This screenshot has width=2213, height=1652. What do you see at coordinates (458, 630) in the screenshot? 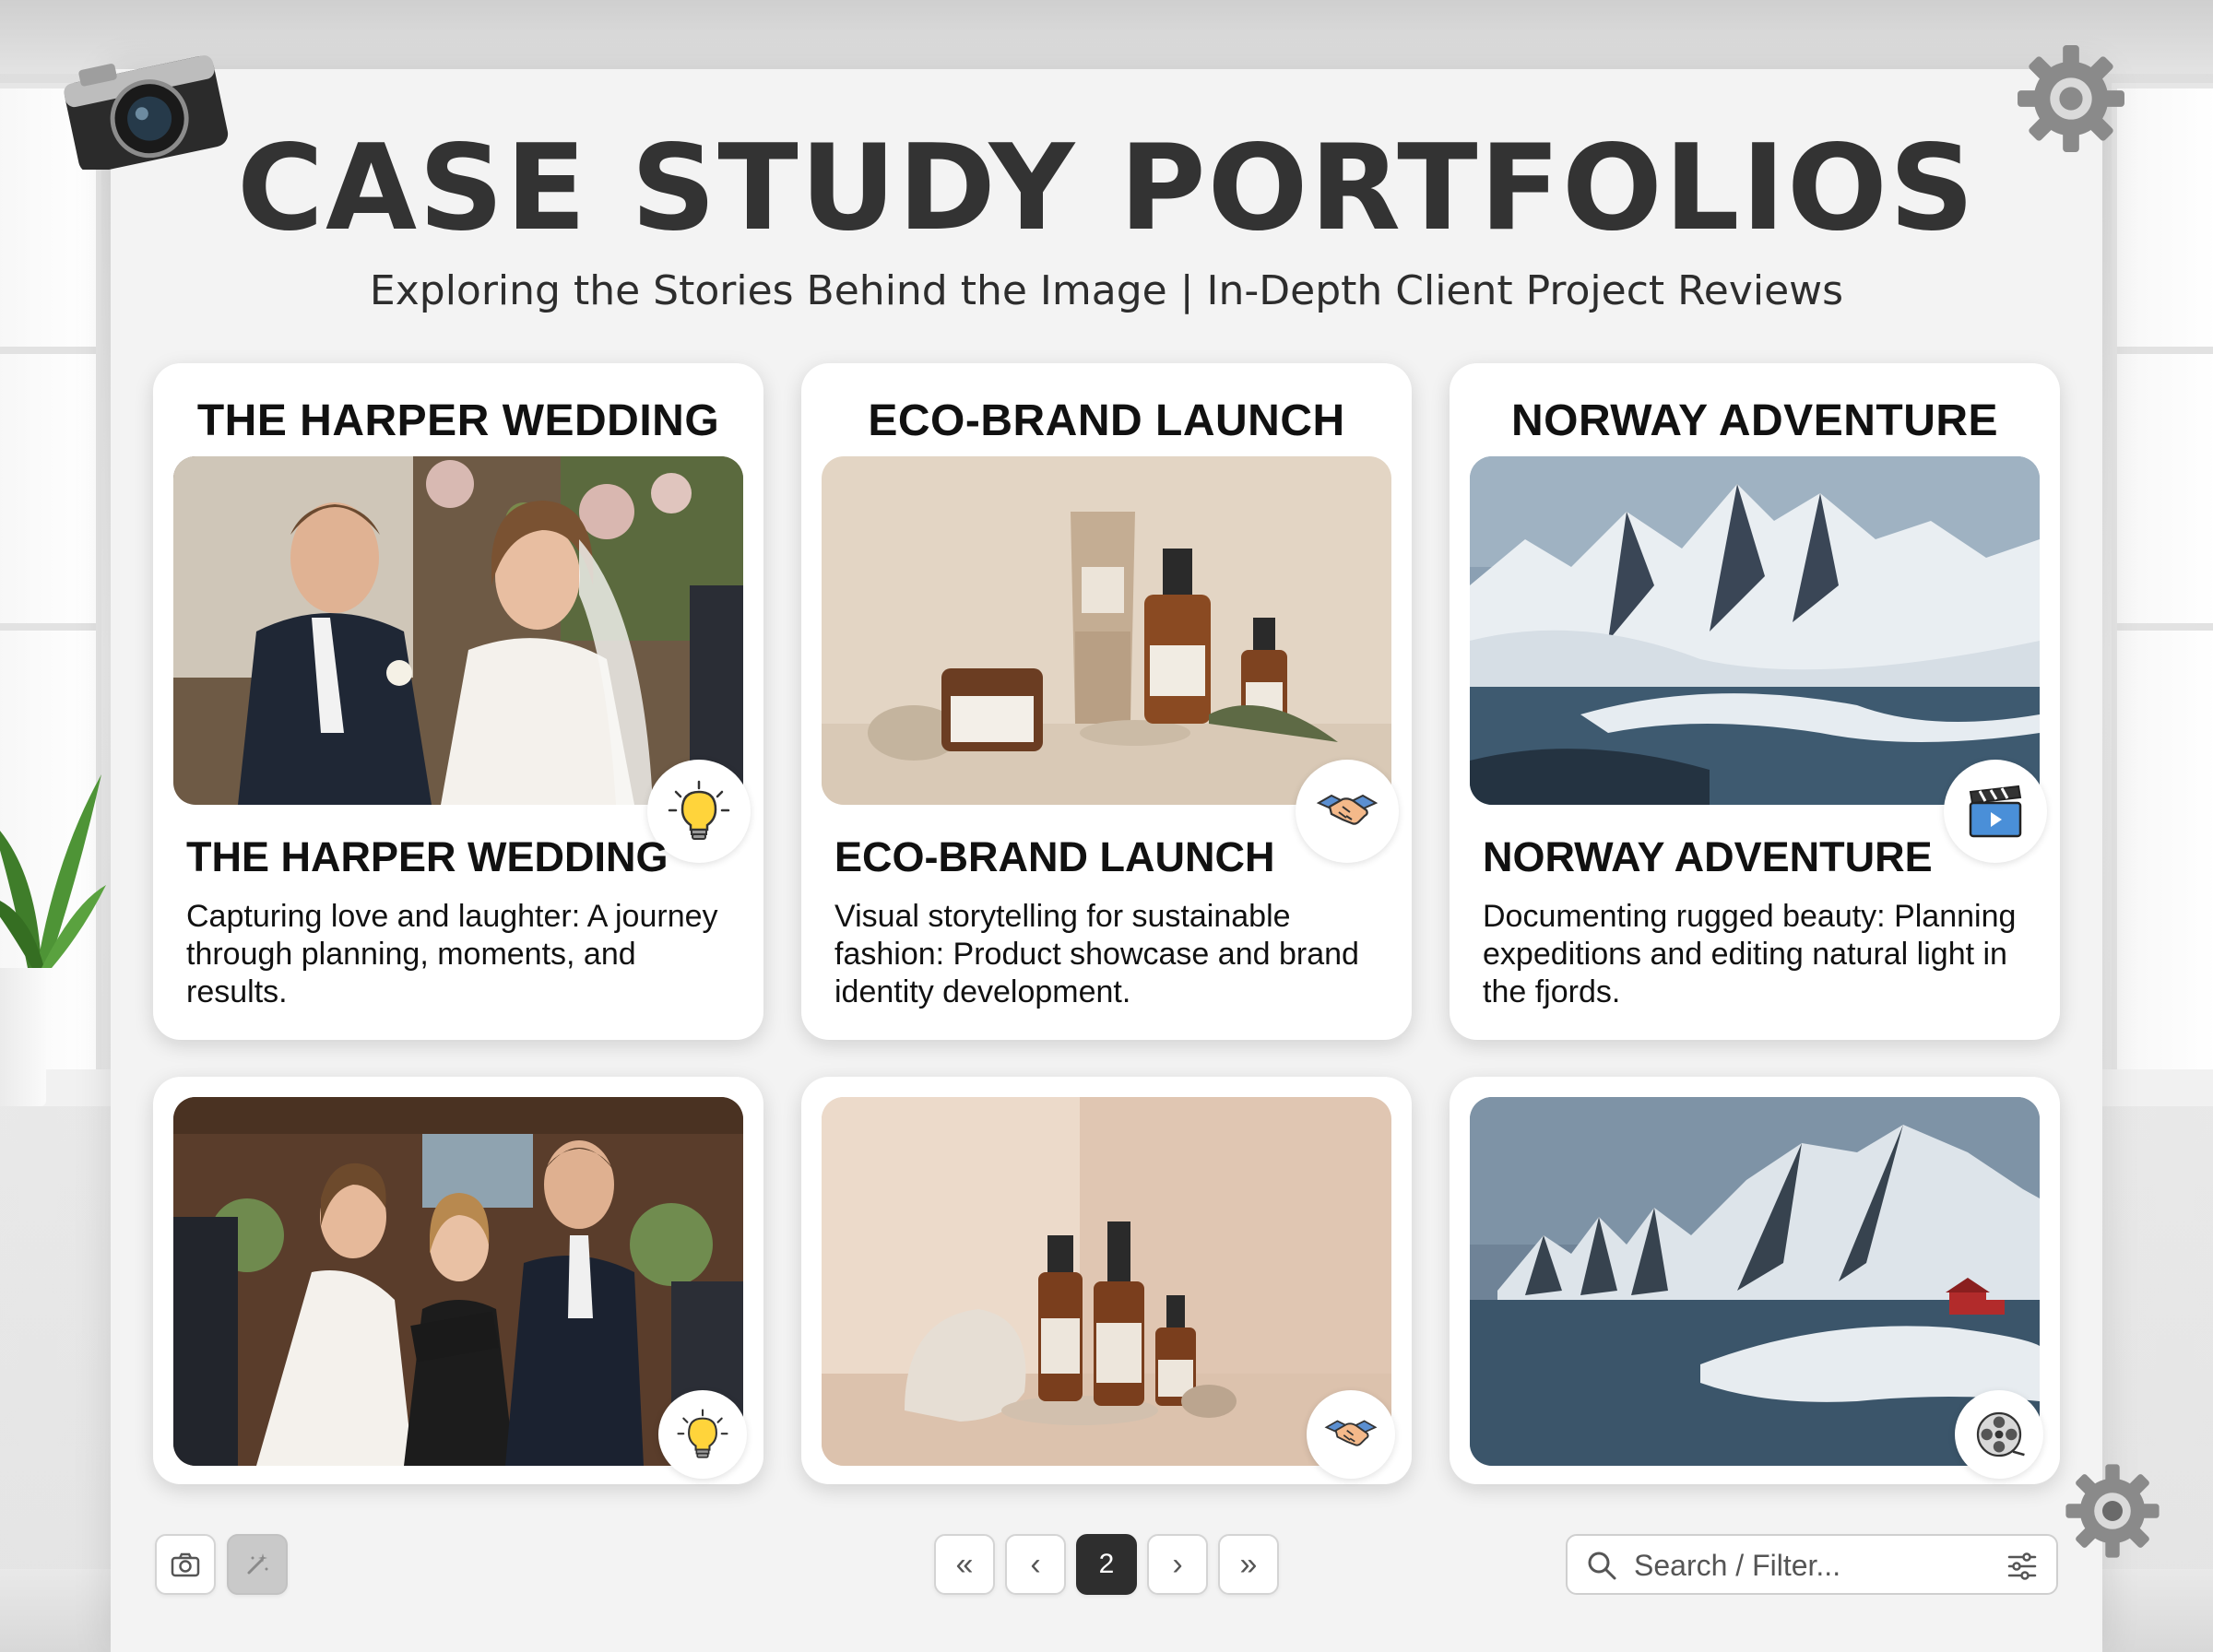
I see `wedding-photo` at bounding box center [458, 630].